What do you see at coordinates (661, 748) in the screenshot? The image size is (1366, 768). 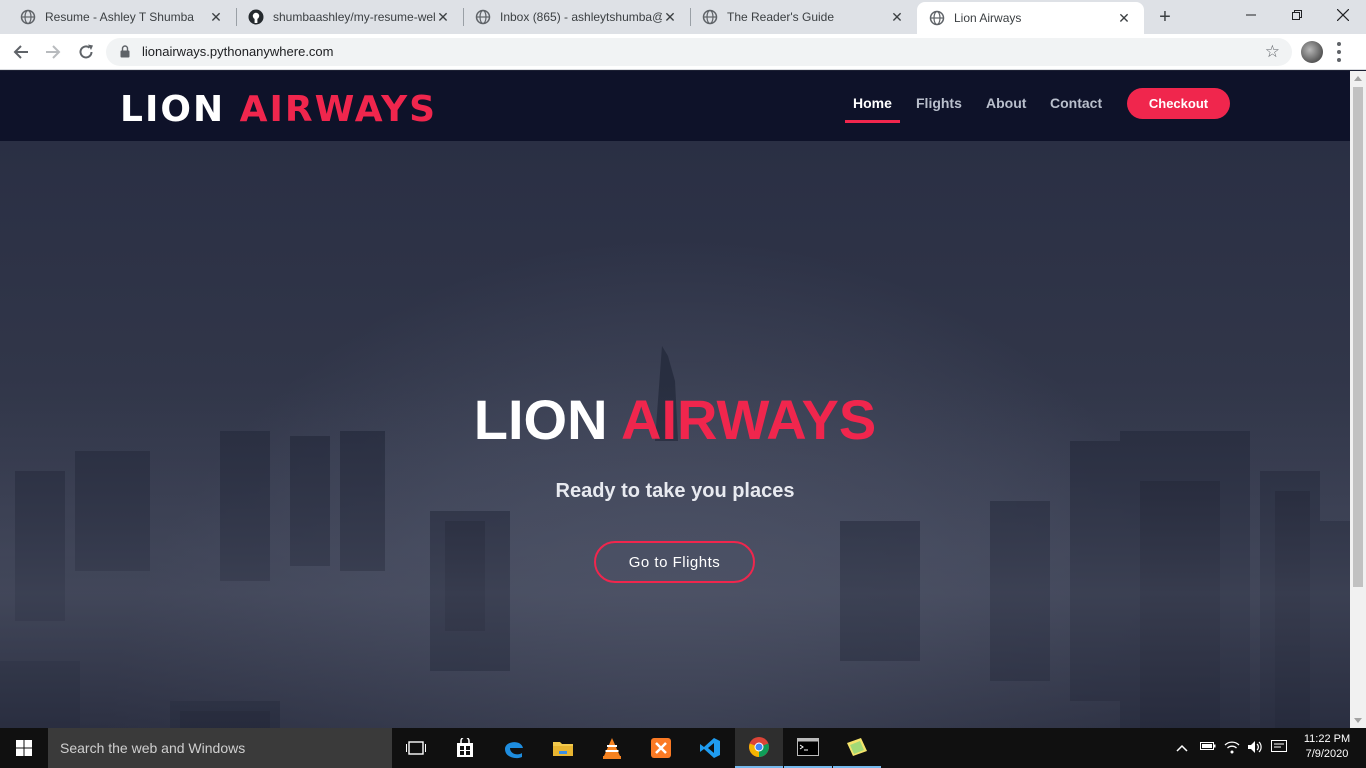 I see `xampp-icon` at bounding box center [661, 748].